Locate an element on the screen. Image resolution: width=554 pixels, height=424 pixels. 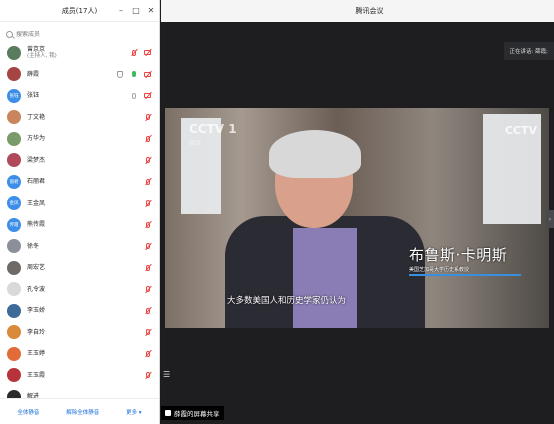
member-name-text: 王玉婷 is located at coordinates (36, 354).